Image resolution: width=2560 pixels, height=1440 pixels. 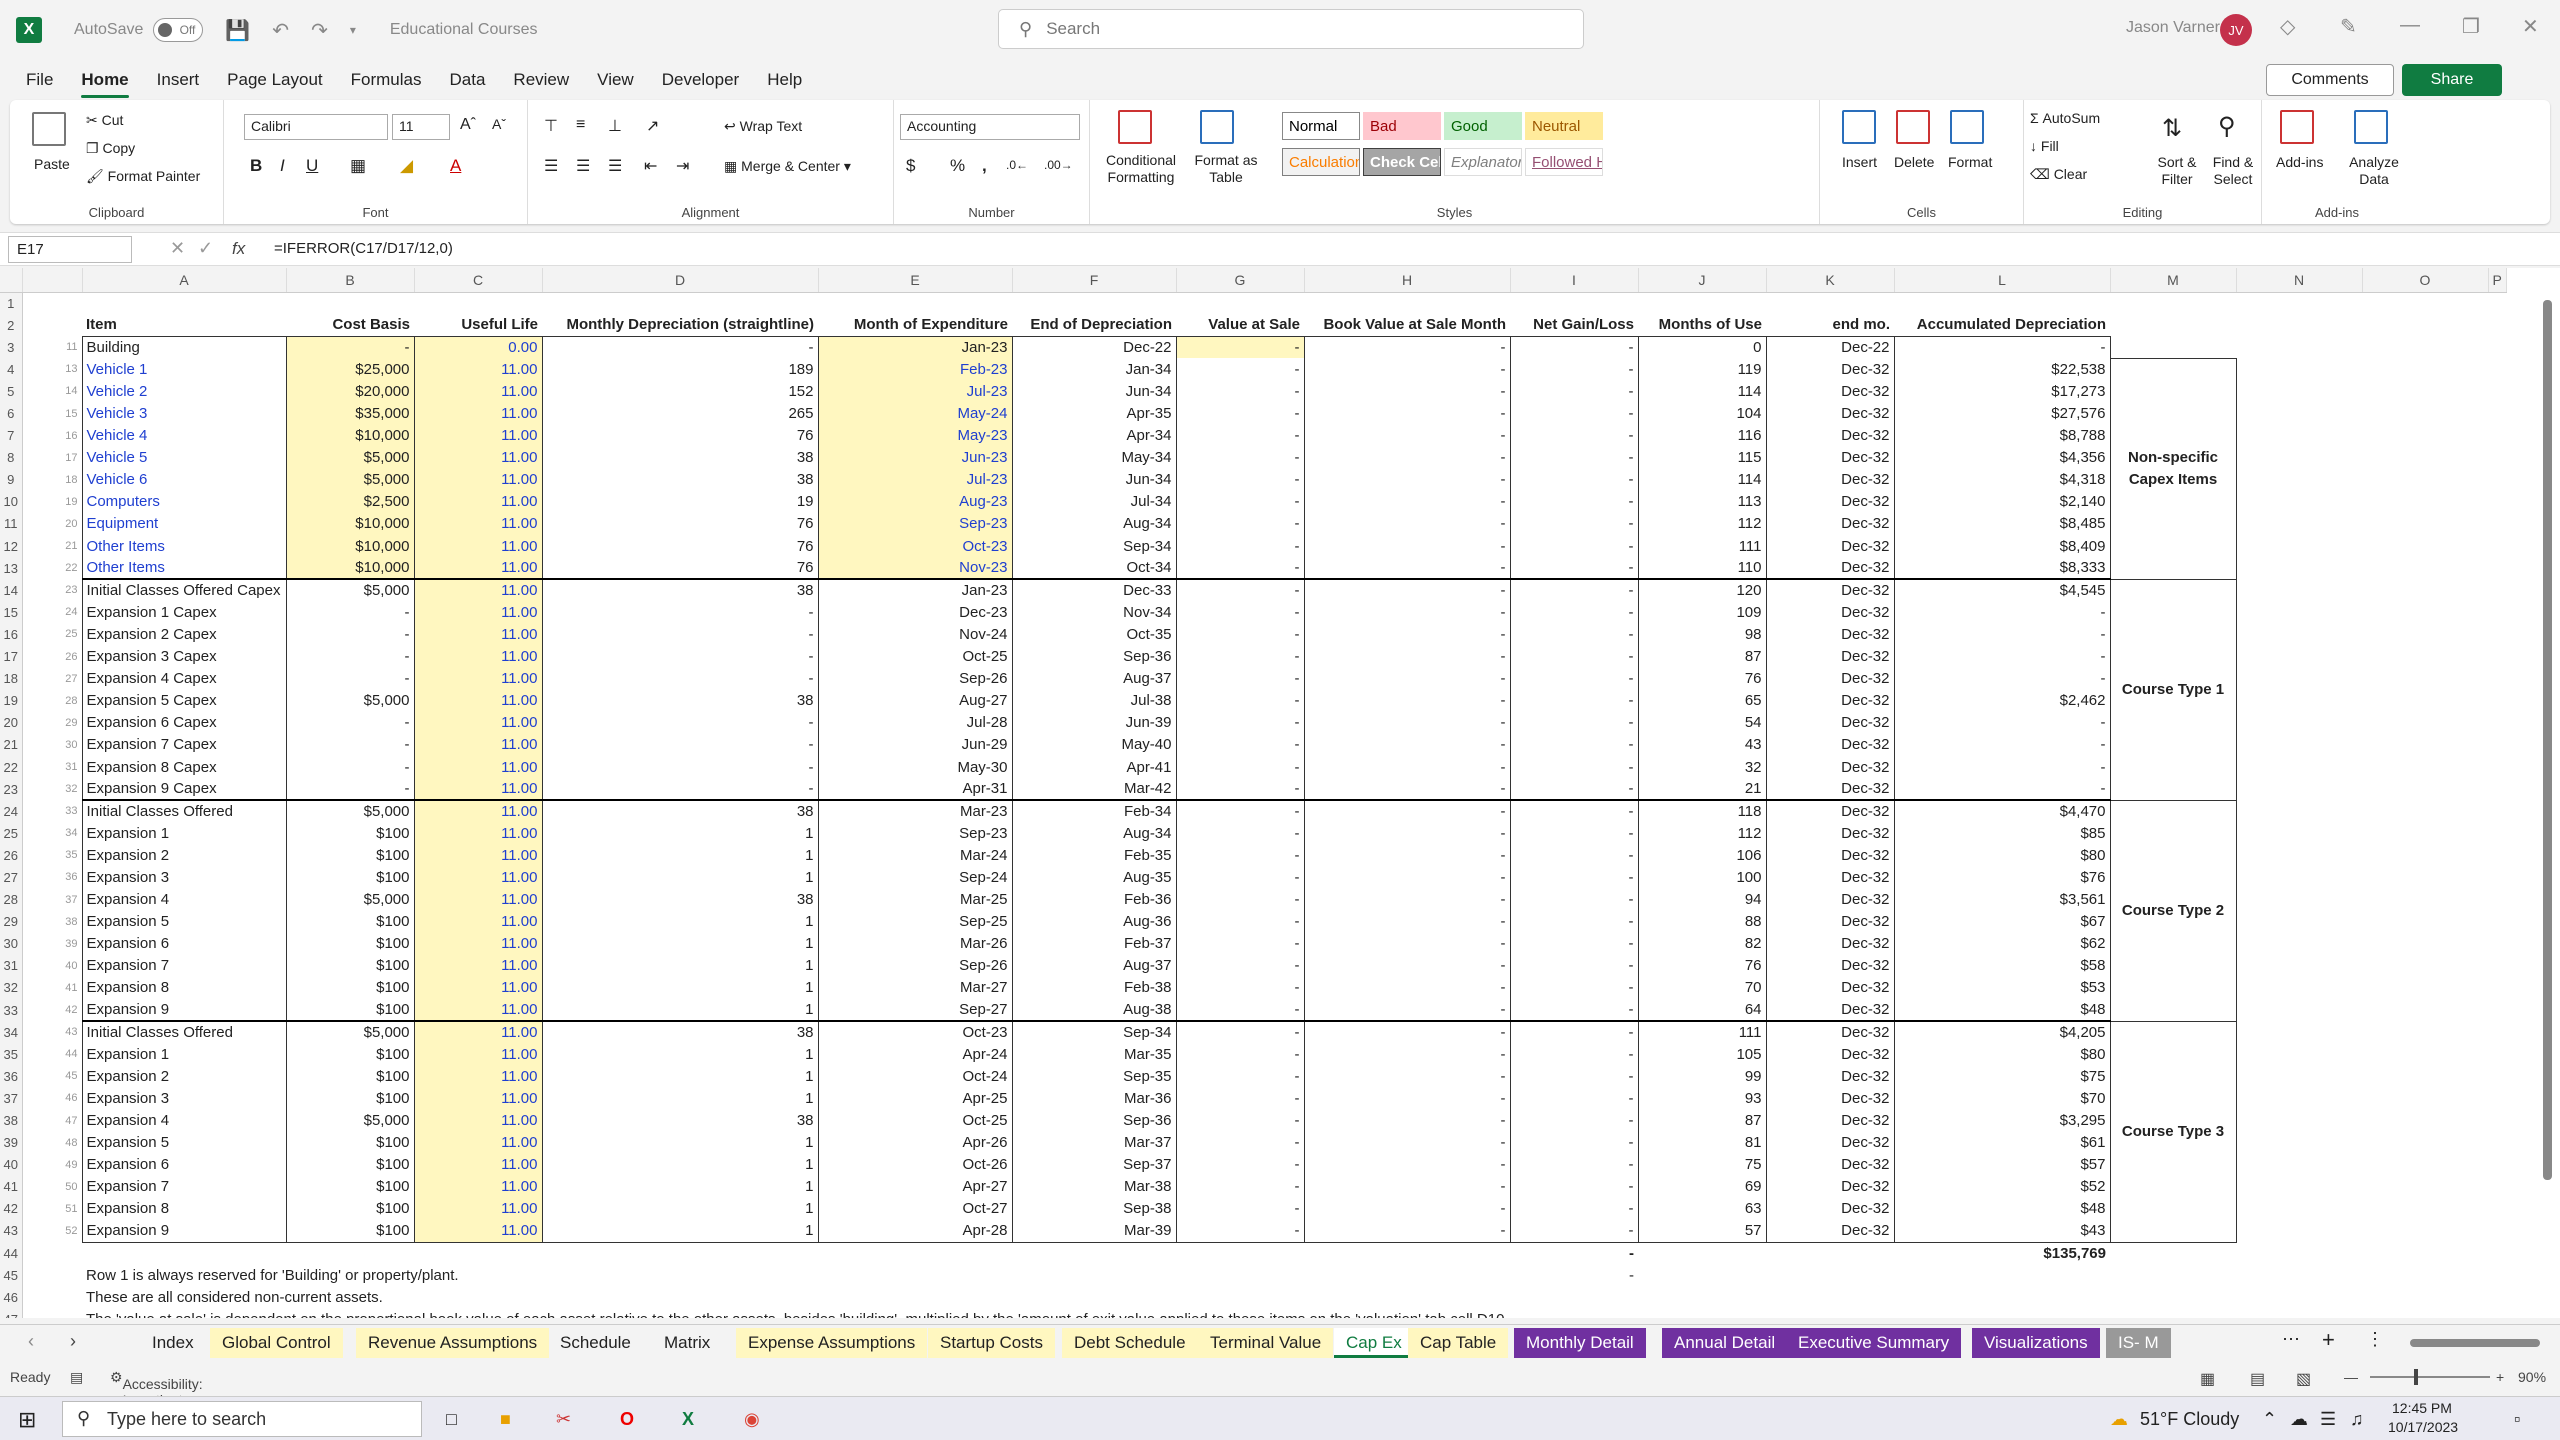 I want to click on cell-acc: -, so click(x=2002, y=656).